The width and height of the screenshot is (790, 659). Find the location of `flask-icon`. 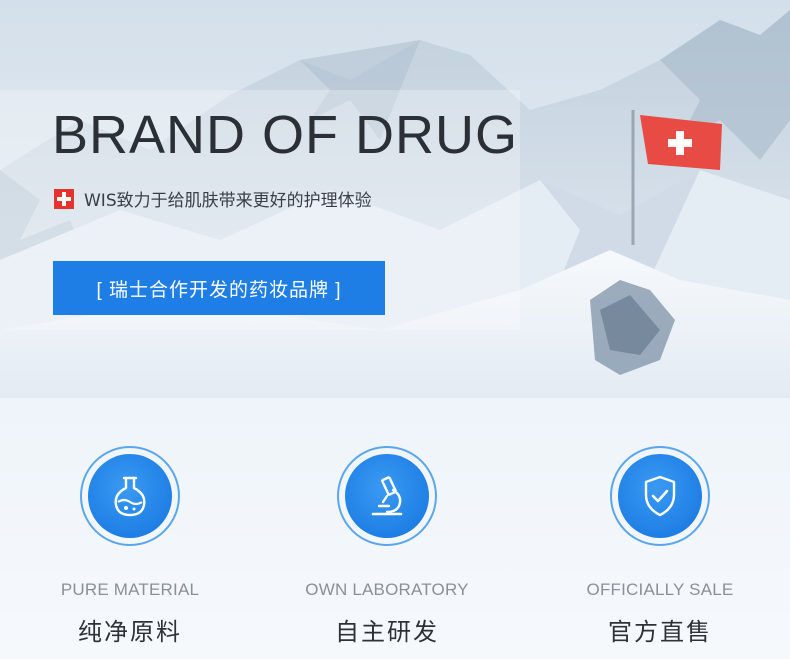

flask-icon is located at coordinates (130, 496).